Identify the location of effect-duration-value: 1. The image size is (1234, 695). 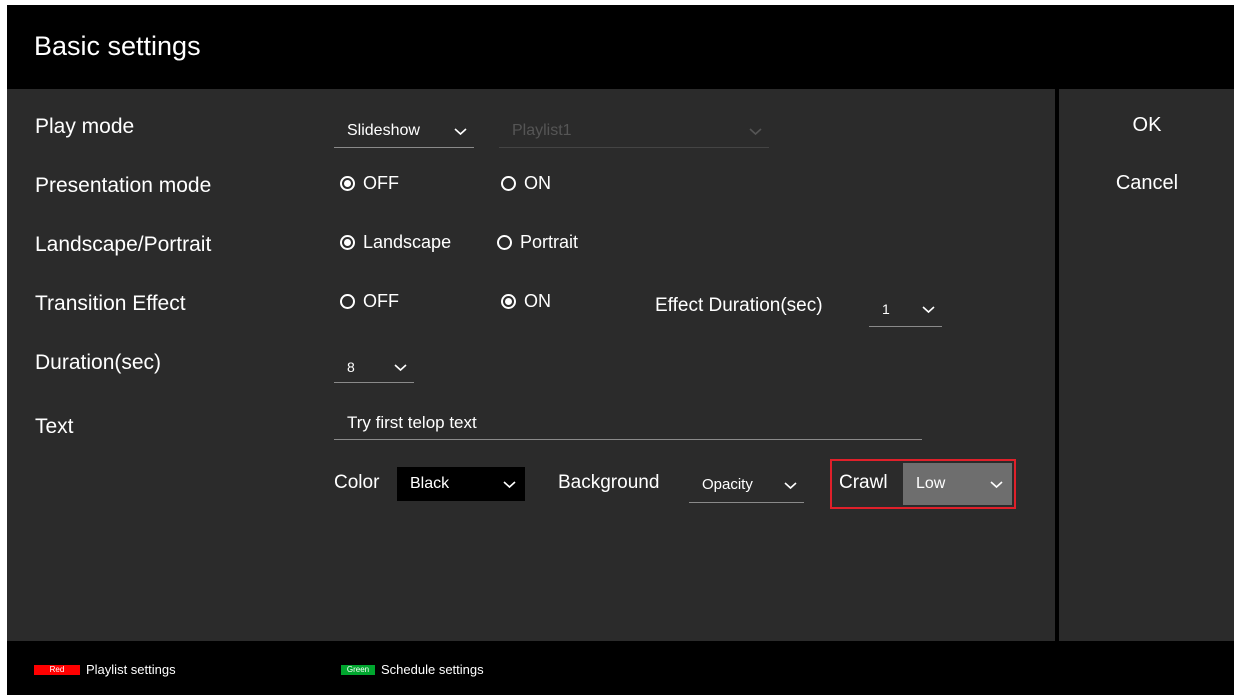
(886, 308).